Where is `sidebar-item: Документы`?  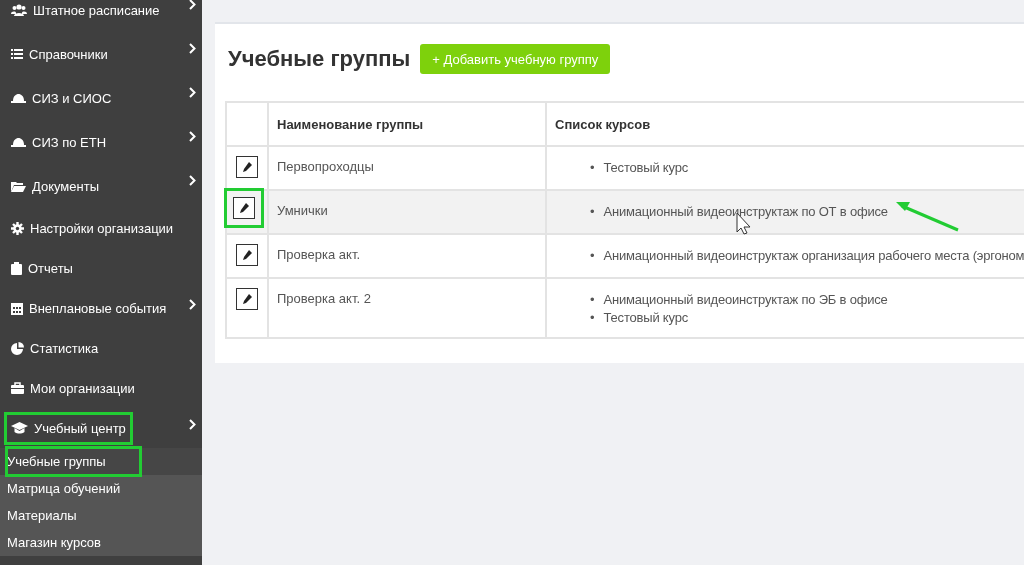 sidebar-item: Документы is located at coordinates (101, 186).